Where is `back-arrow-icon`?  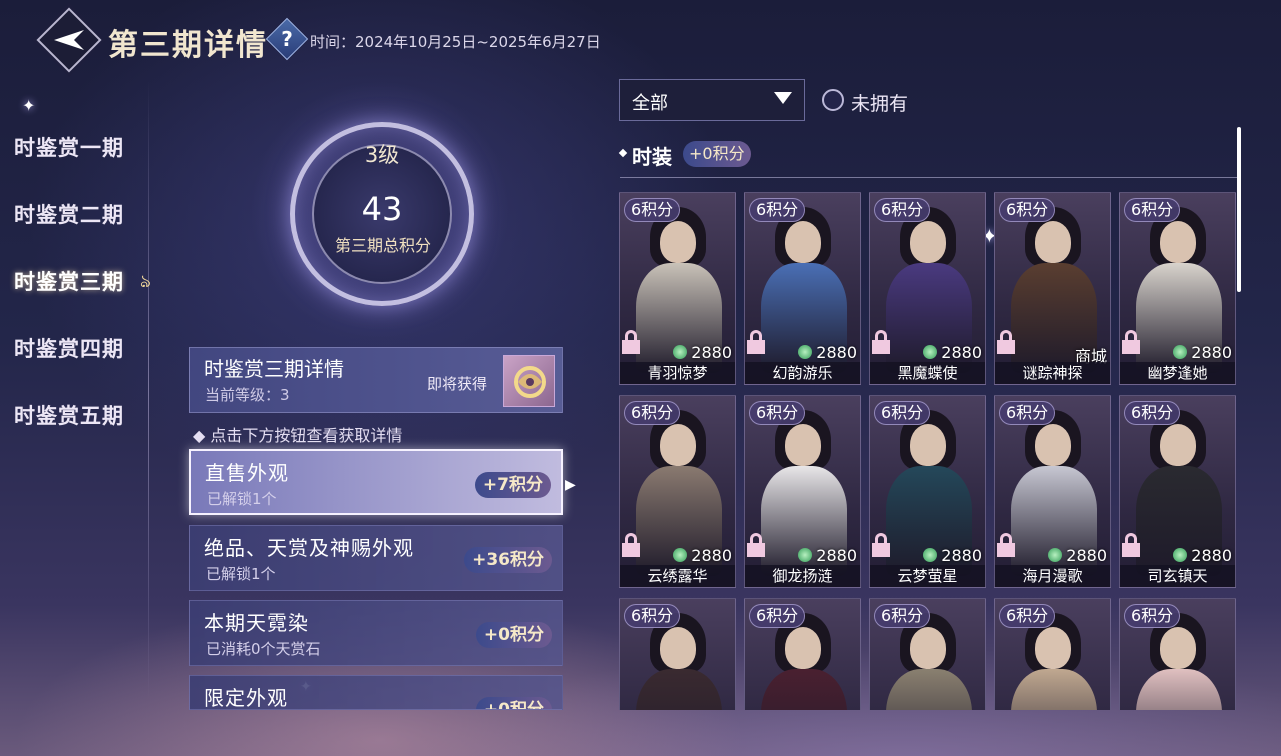 back-arrow-icon is located at coordinates (69, 40).